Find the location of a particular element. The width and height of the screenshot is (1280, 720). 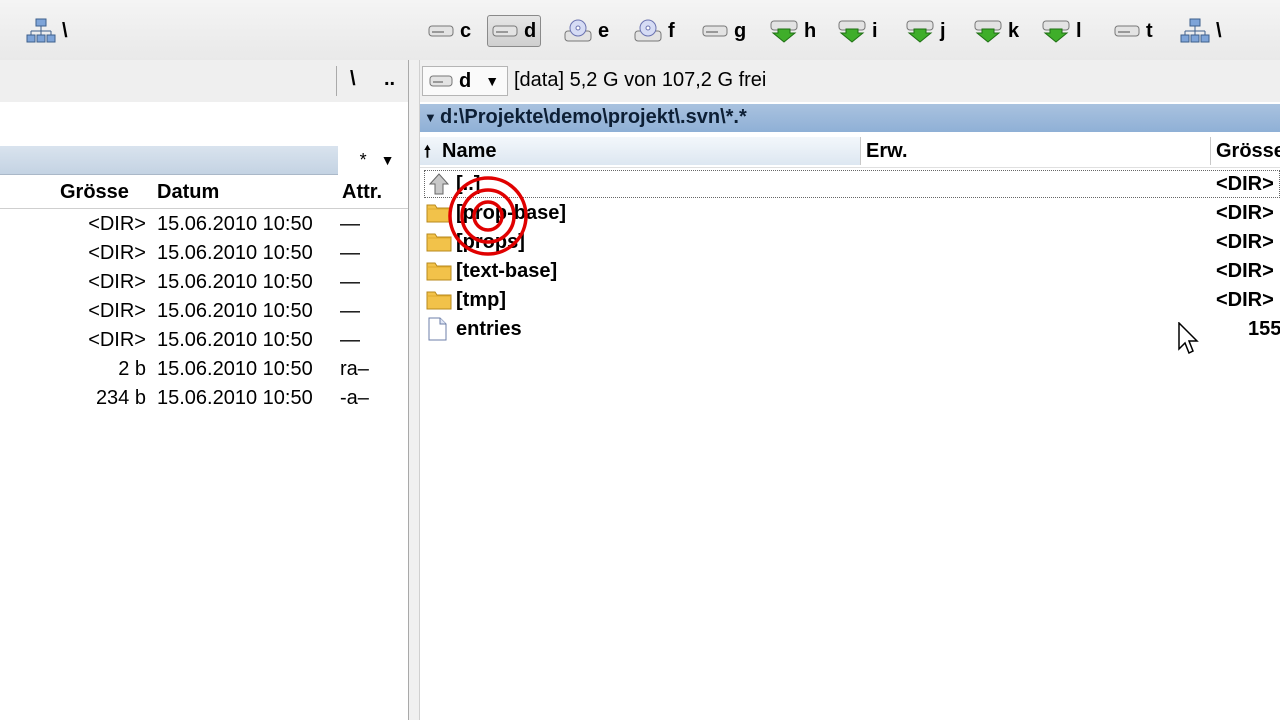

panel-splitter is located at coordinates (414, 390).